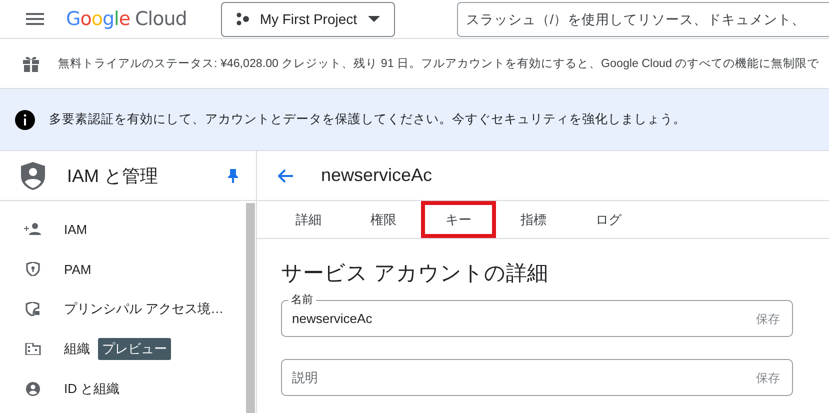 The width and height of the screenshot is (829, 413). What do you see at coordinates (33, 269) in the screenshot?
I see `shield-icon` at bounding box center [33, 269].